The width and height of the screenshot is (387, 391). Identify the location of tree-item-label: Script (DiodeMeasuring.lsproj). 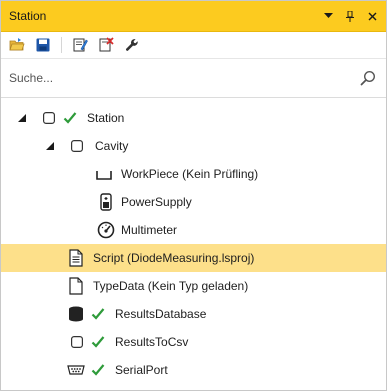
(174, 258).